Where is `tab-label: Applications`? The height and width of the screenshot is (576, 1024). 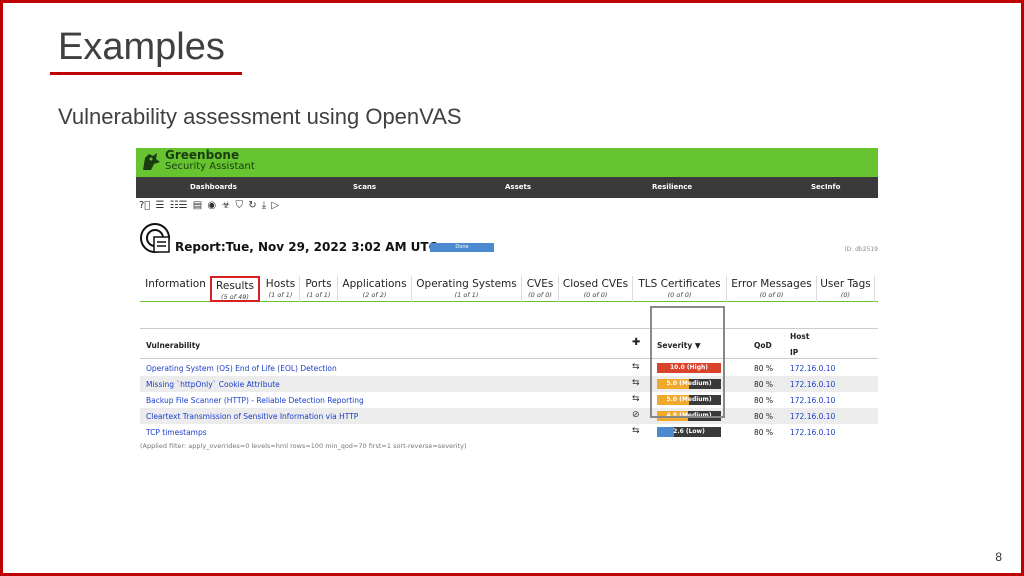
tab-label: Applications is located at coordinates (374, 284).